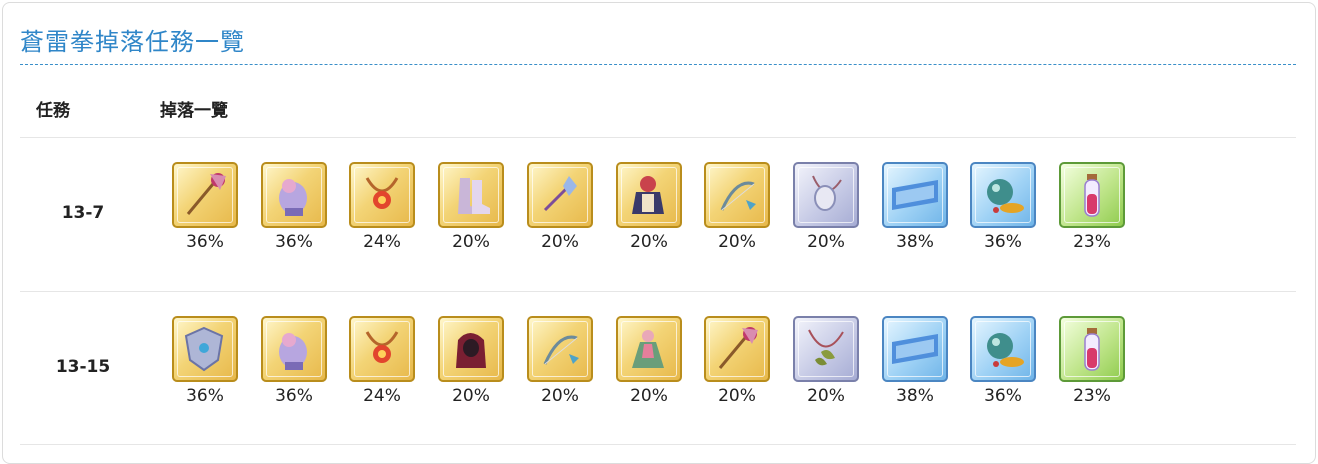  Describe the element at coordinates (471, 195) in the screenshot. I see `boots-icon` at that location.